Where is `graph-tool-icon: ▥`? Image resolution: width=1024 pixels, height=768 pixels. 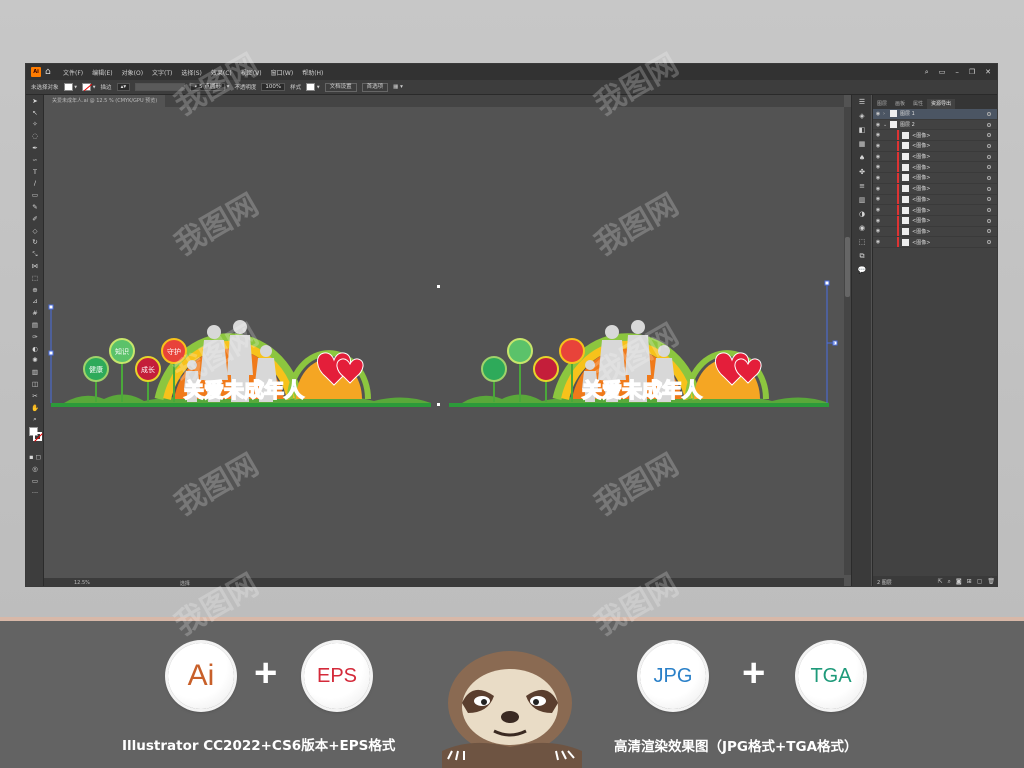 graph-tool-icon: ▥ is located at coordinates (35, 372).